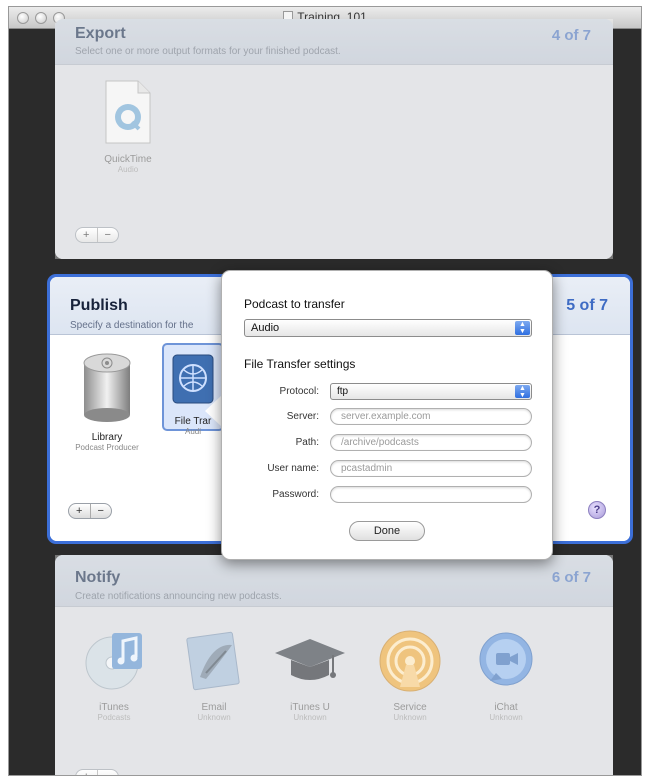  Describe the element at coordinates (597, 510) in the screenshot. I see `help-button: ?` at that location.